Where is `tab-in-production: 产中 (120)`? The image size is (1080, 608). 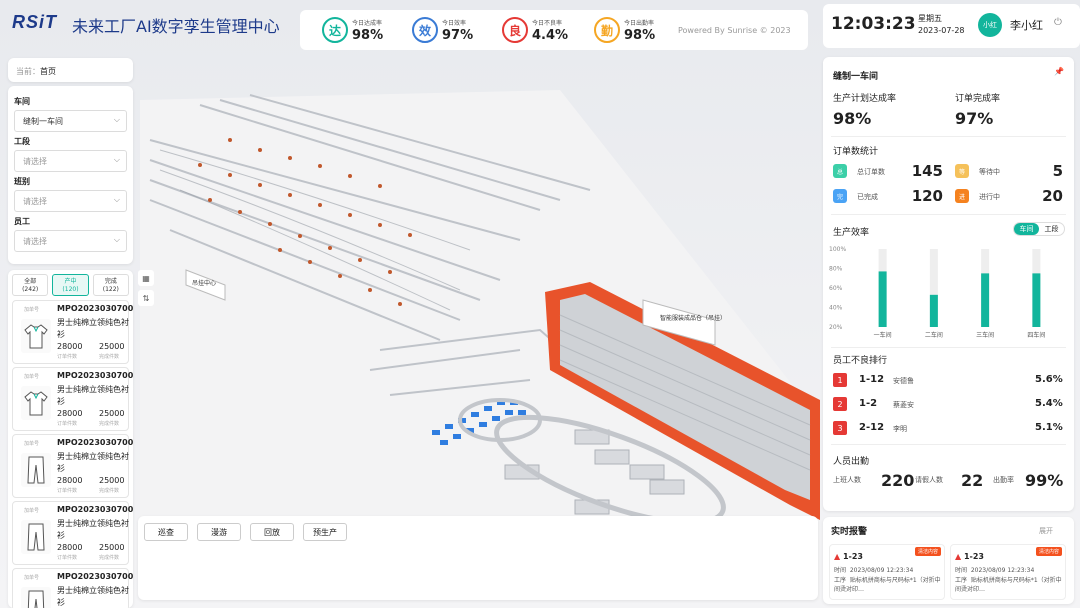 tab-in-production: 产中 (120) is located at coordinates (70, 285).